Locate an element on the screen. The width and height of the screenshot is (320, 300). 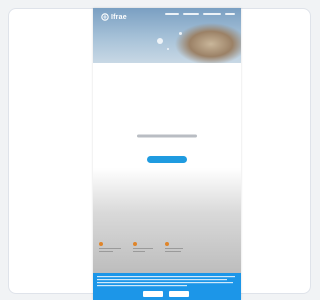
hero-headline is located at coordinates (167, 136).